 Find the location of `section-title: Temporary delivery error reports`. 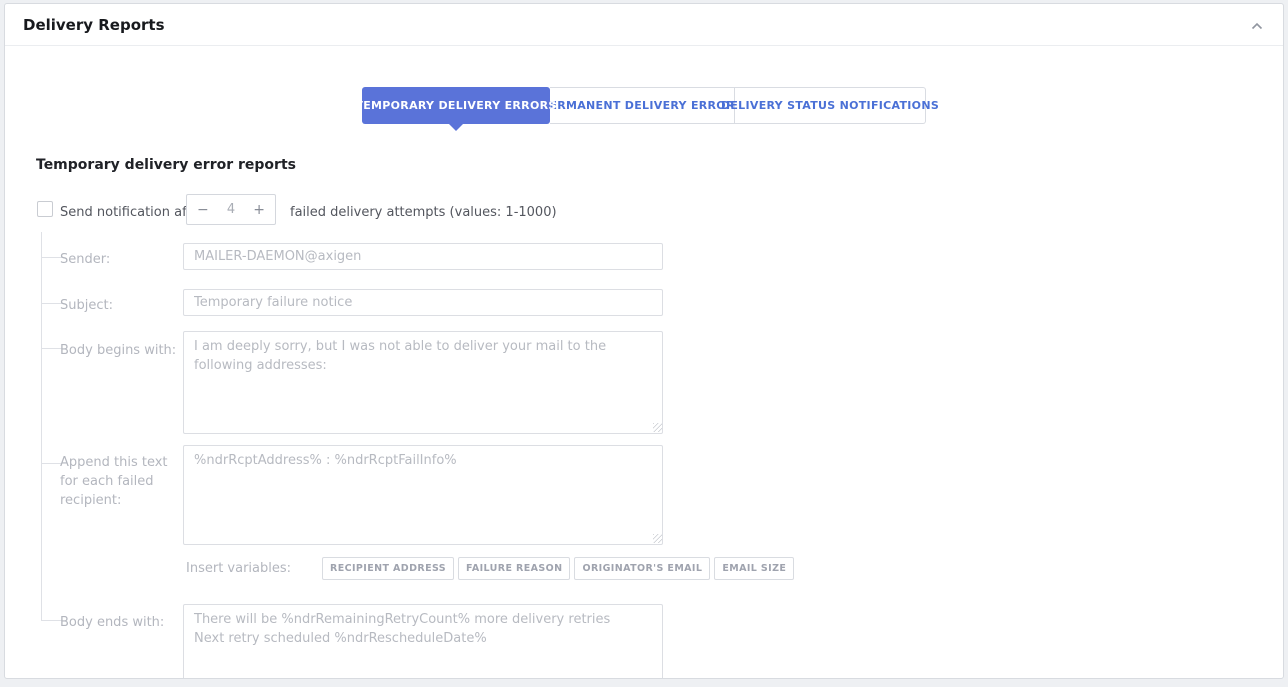

section-title: Temporary delivery error reports is located at coordinates (166, 165).